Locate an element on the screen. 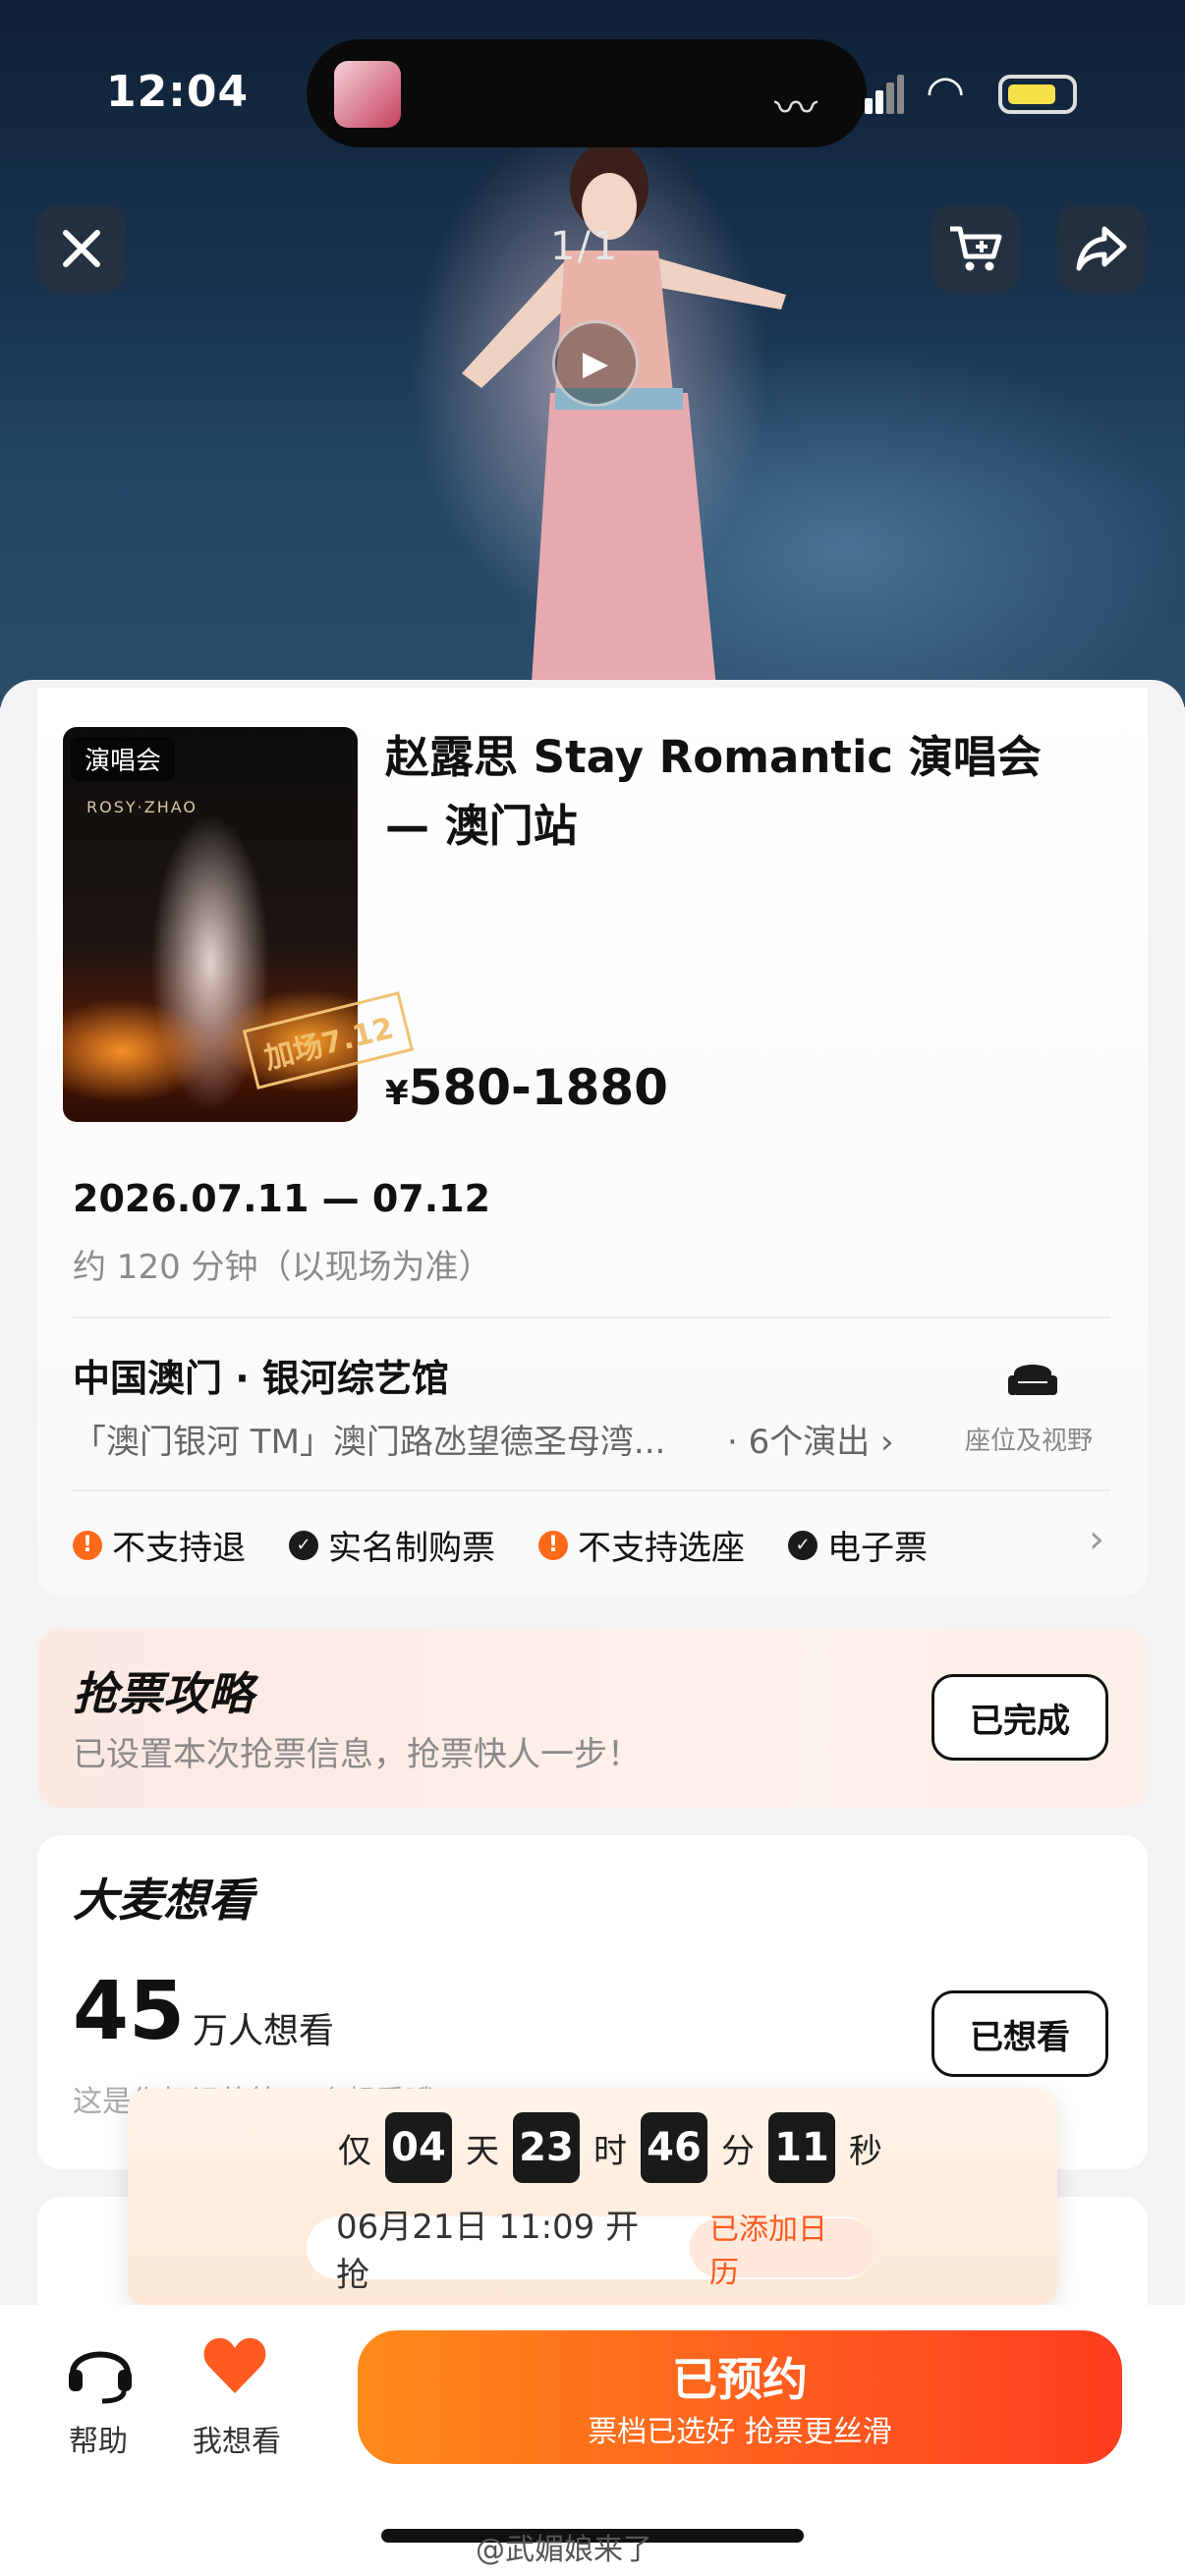 This screenshot has height=2576, width=1185. cart-icon is located at coordinates (976, 248).